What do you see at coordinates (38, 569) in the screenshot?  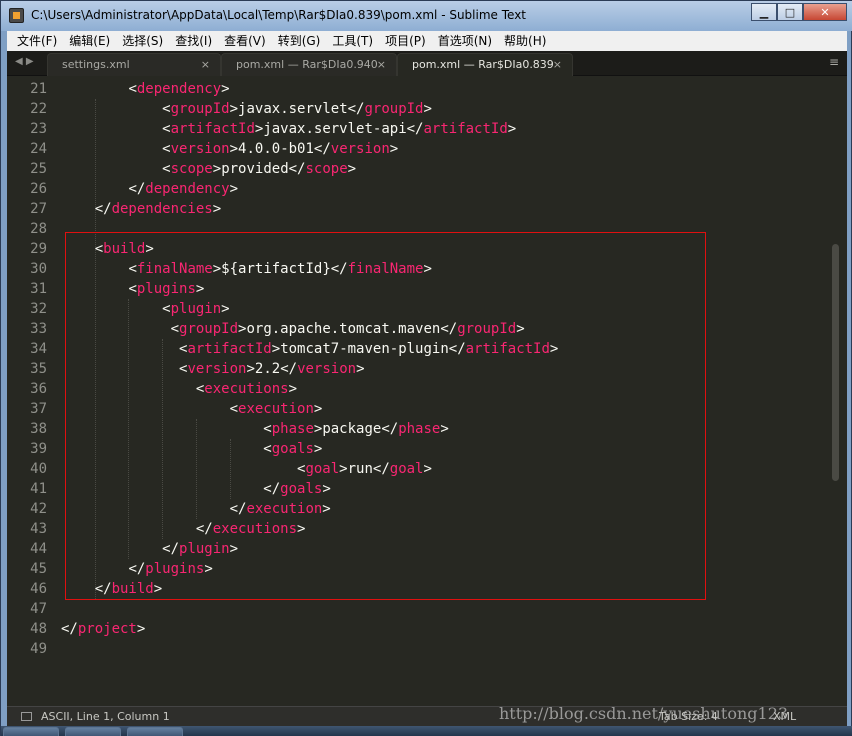 I see `line-number: 45` at bounding box center [38, 569].